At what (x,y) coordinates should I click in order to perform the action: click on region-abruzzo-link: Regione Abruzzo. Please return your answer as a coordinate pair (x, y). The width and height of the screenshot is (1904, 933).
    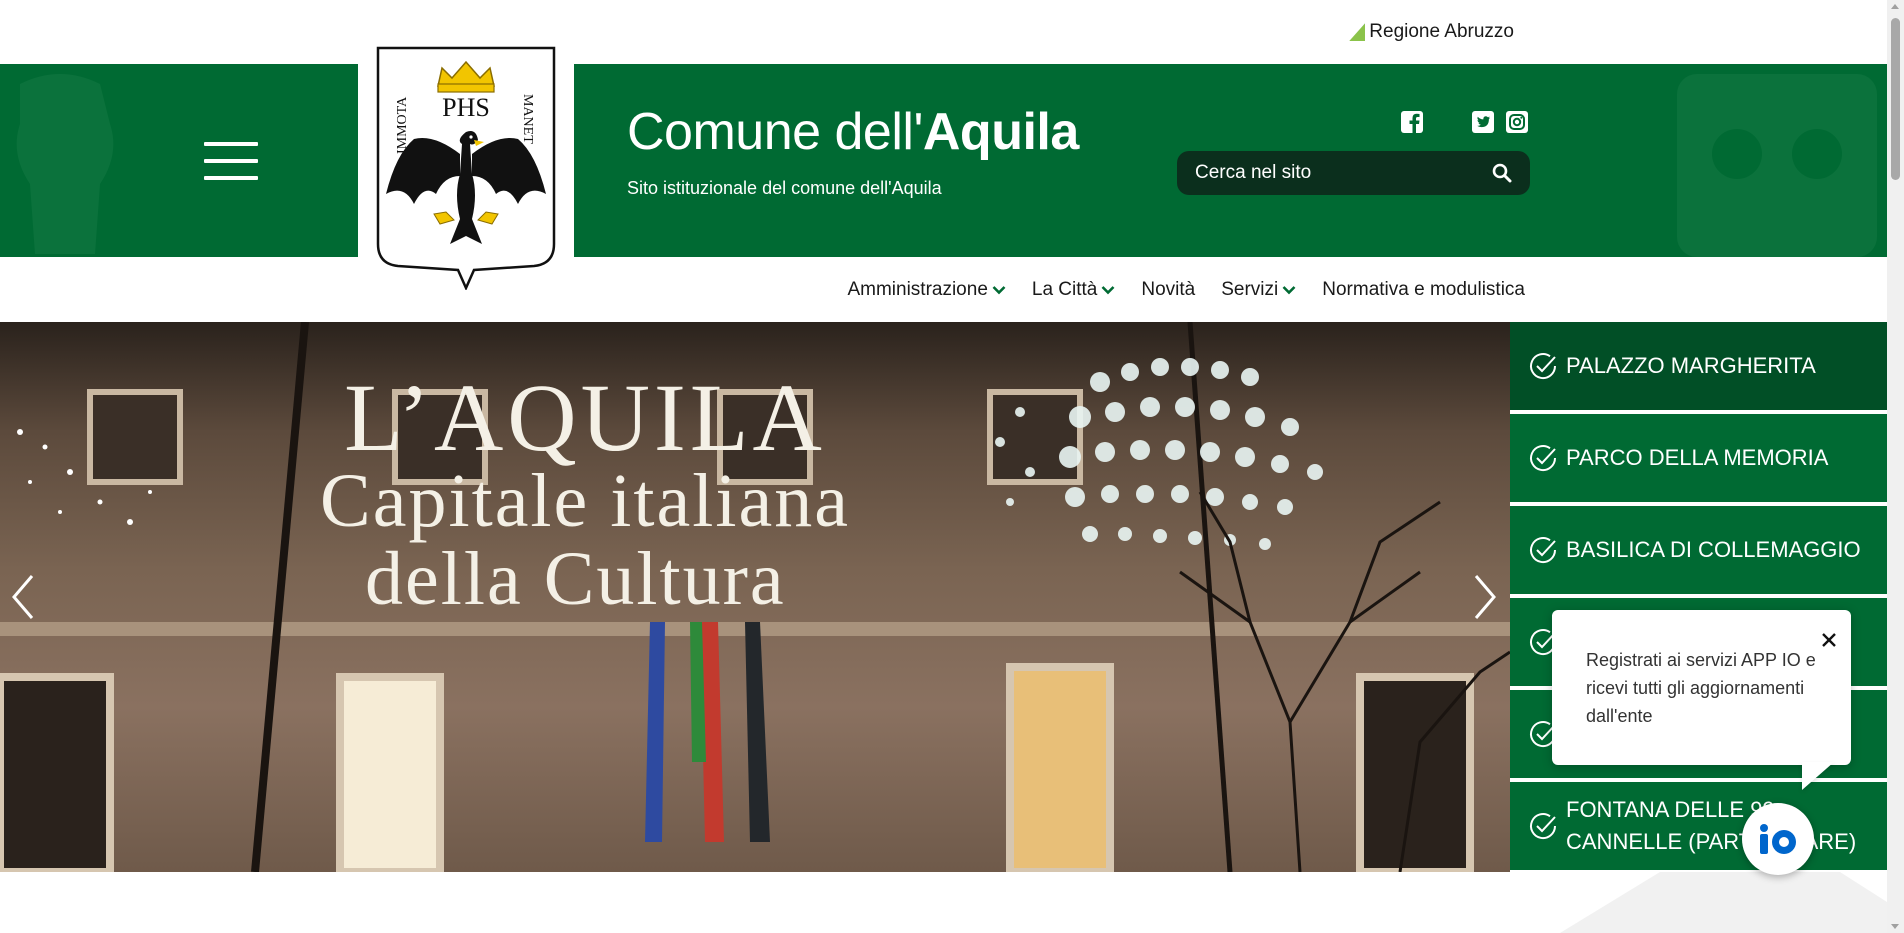
    Looking at the image, I should click on (1431, 32).